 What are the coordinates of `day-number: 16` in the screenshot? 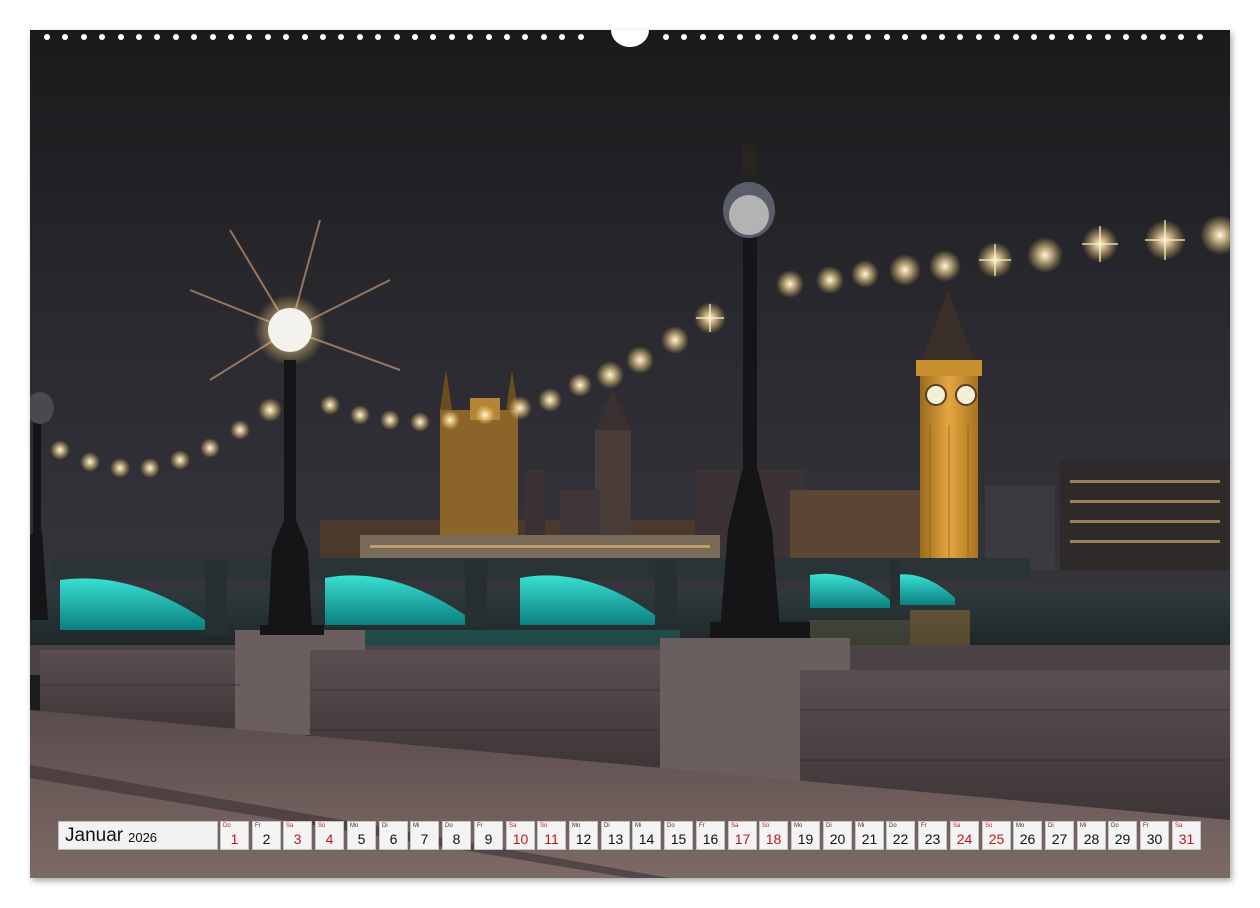 It's located at (710, 839).